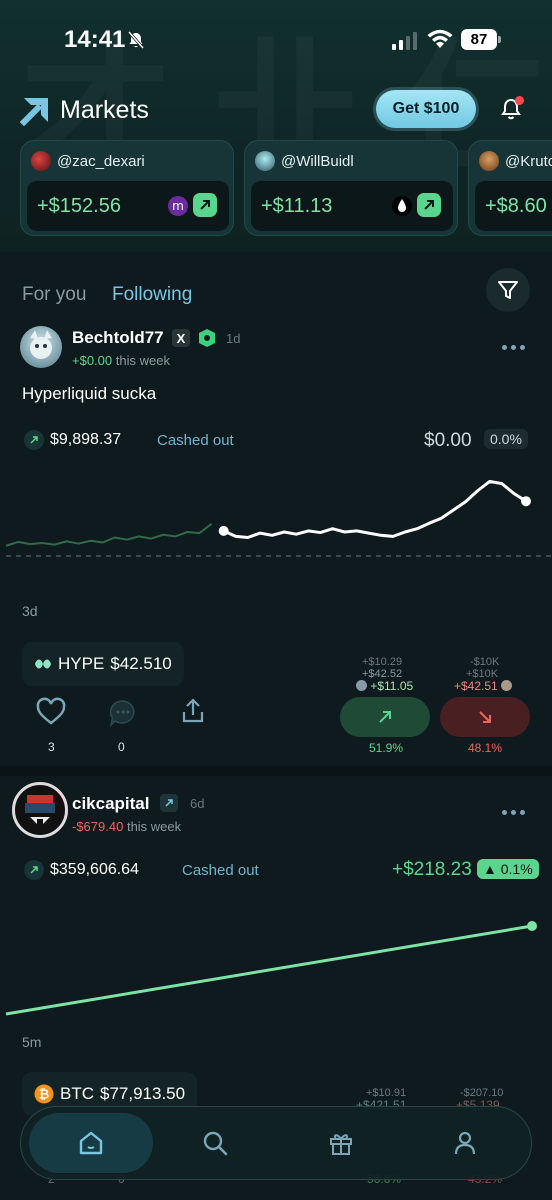 The height and width of the screenshot is (1200, 552). Describe the element at coordinates (269, 970) in the screenshot. I see `chart-line` at that location.